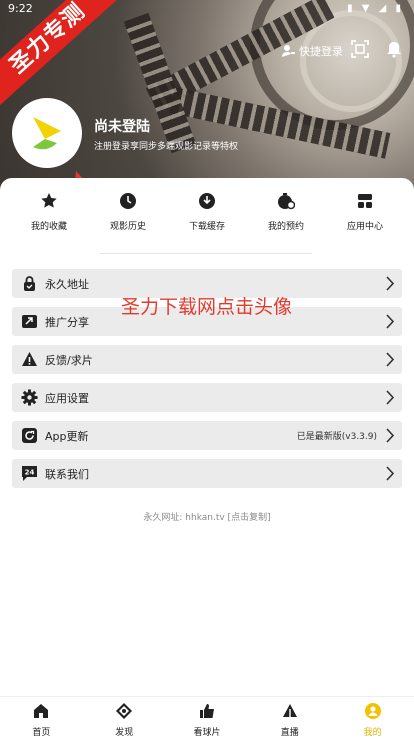 The height and width of the screenshot is (739, 414). I want to click on shortcut-app-center: 应用中心, so click(365, 212).